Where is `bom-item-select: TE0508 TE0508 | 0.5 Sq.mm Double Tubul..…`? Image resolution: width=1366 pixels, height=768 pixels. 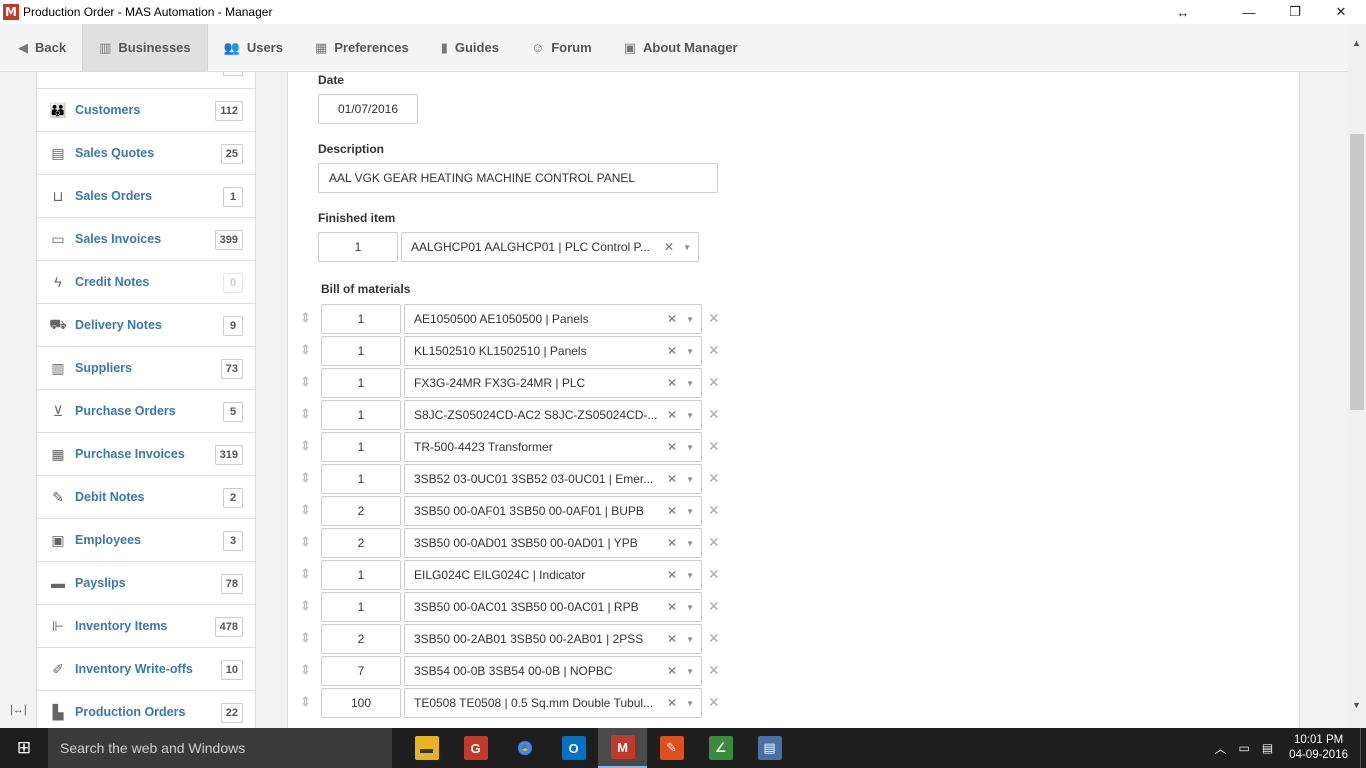
bom-item-select: TE0508 TE0508 | 0.5 Sq.mm Double Tubul..… is located at coordinates (553, 703).